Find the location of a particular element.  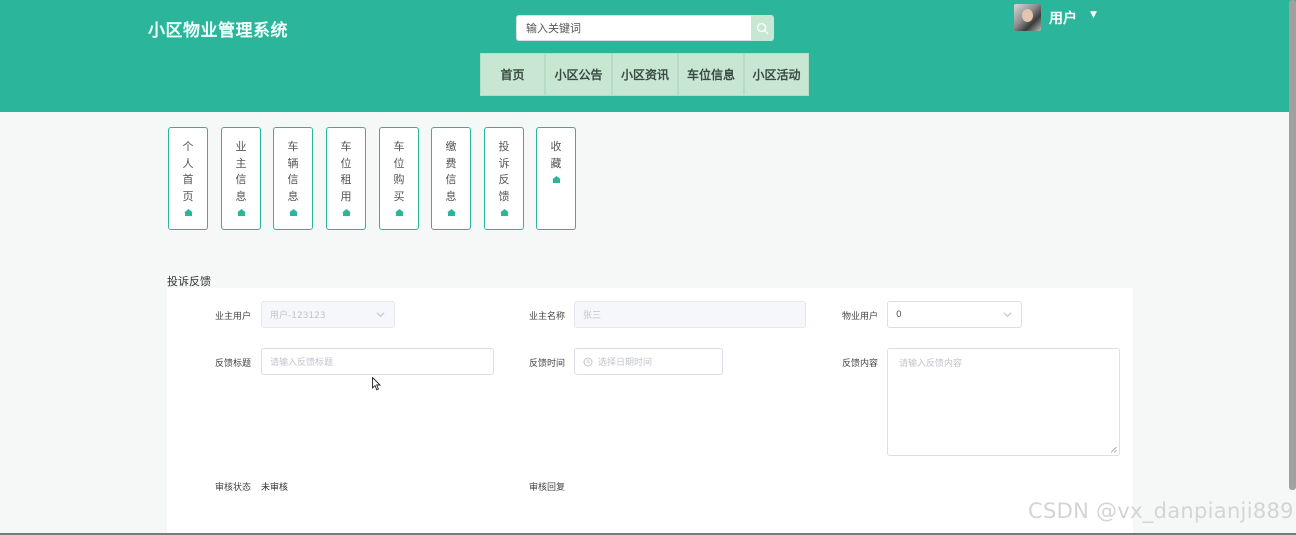

owner-name-field: 张三 is located at coordinates (690, 314).